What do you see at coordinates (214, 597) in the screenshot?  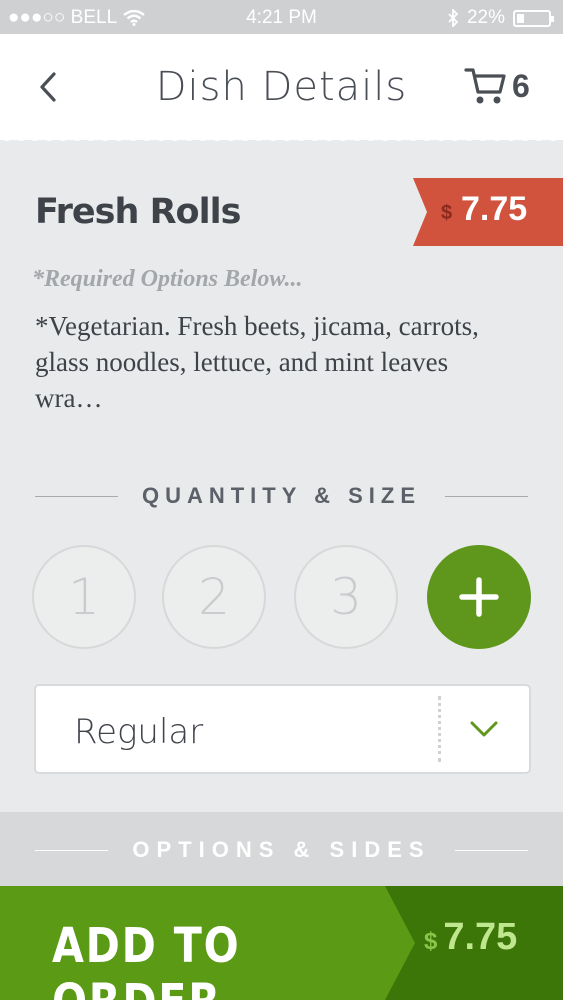 I see `quantity-option-2: 2` at bounding box center [214, 597].